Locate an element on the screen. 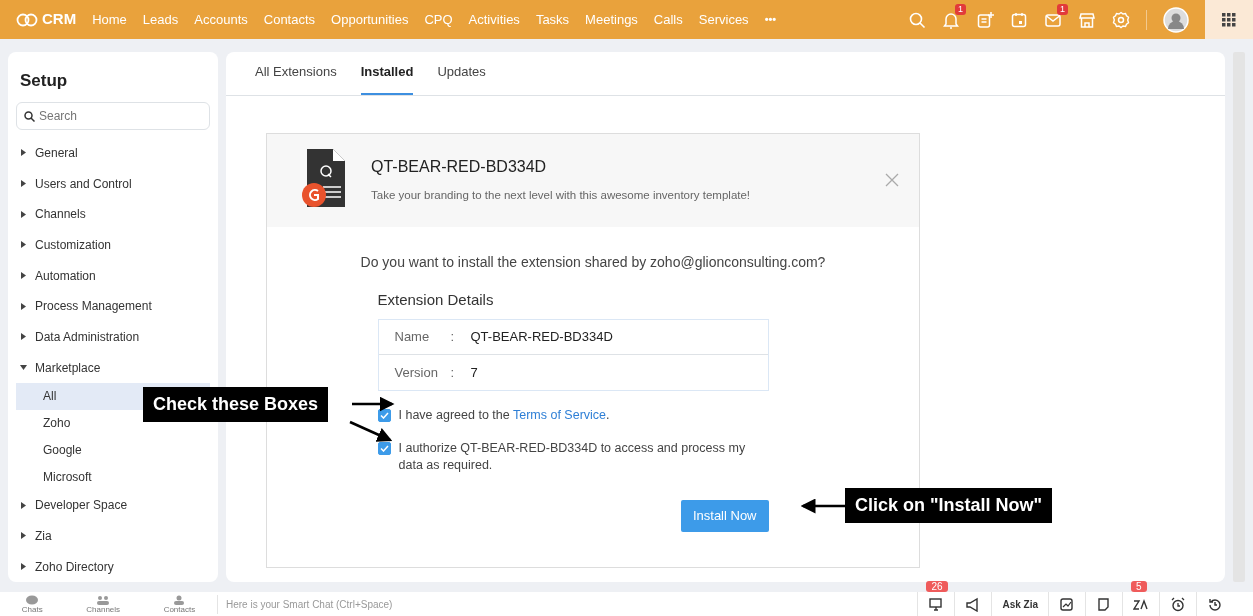 This screenshot has height=616, width=1253. sidebar-item: Zia is located at coordinates (113, 536).